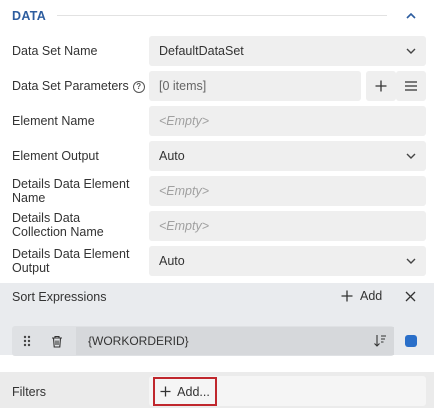 This screenshot has height=408, width=434. I want to click on drag-handle-icon, so click(27, 341).